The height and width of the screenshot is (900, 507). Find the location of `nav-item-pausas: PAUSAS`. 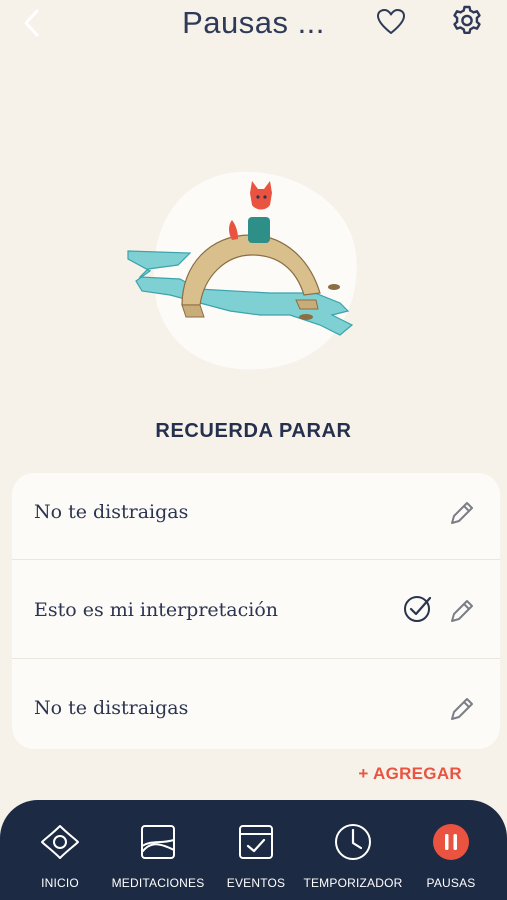

nav-item-pausas: PAUSAS is located at coordinates (451, 850).